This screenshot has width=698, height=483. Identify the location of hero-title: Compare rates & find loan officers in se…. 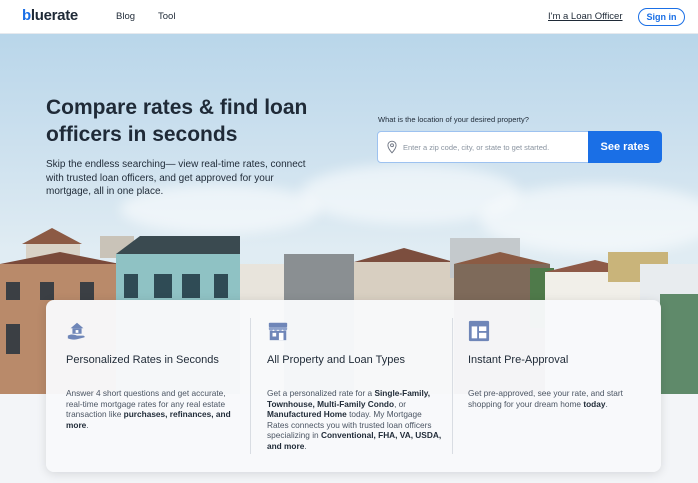
(177, 121).